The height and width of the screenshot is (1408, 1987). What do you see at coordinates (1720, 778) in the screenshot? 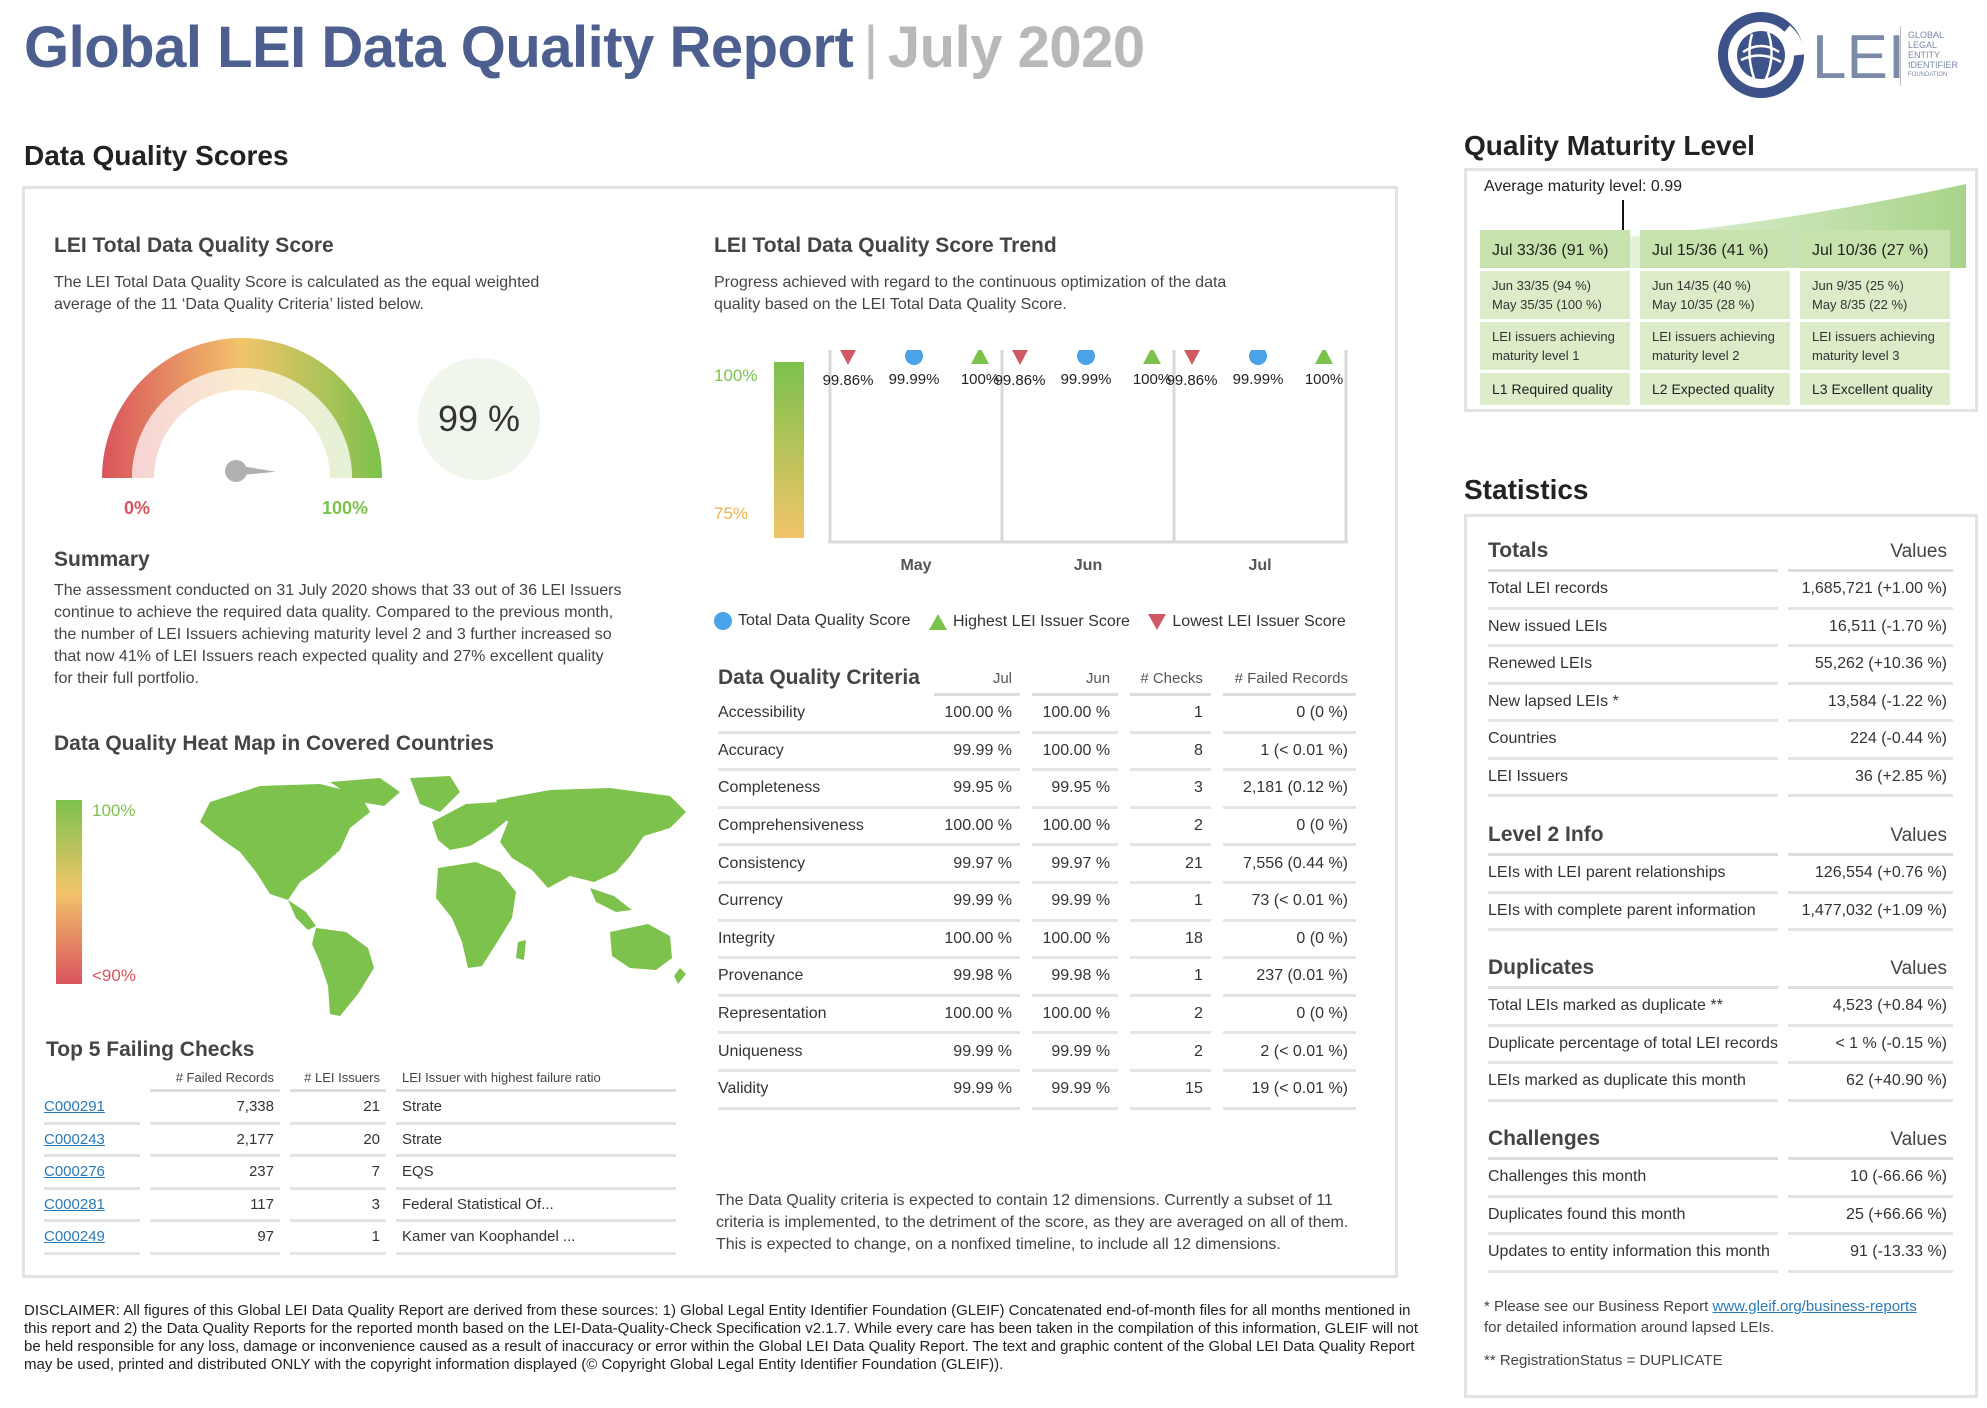
I see `stats-row: LEI Issuers 36 (+2.85 %)` at bounding box center [1720, 778].